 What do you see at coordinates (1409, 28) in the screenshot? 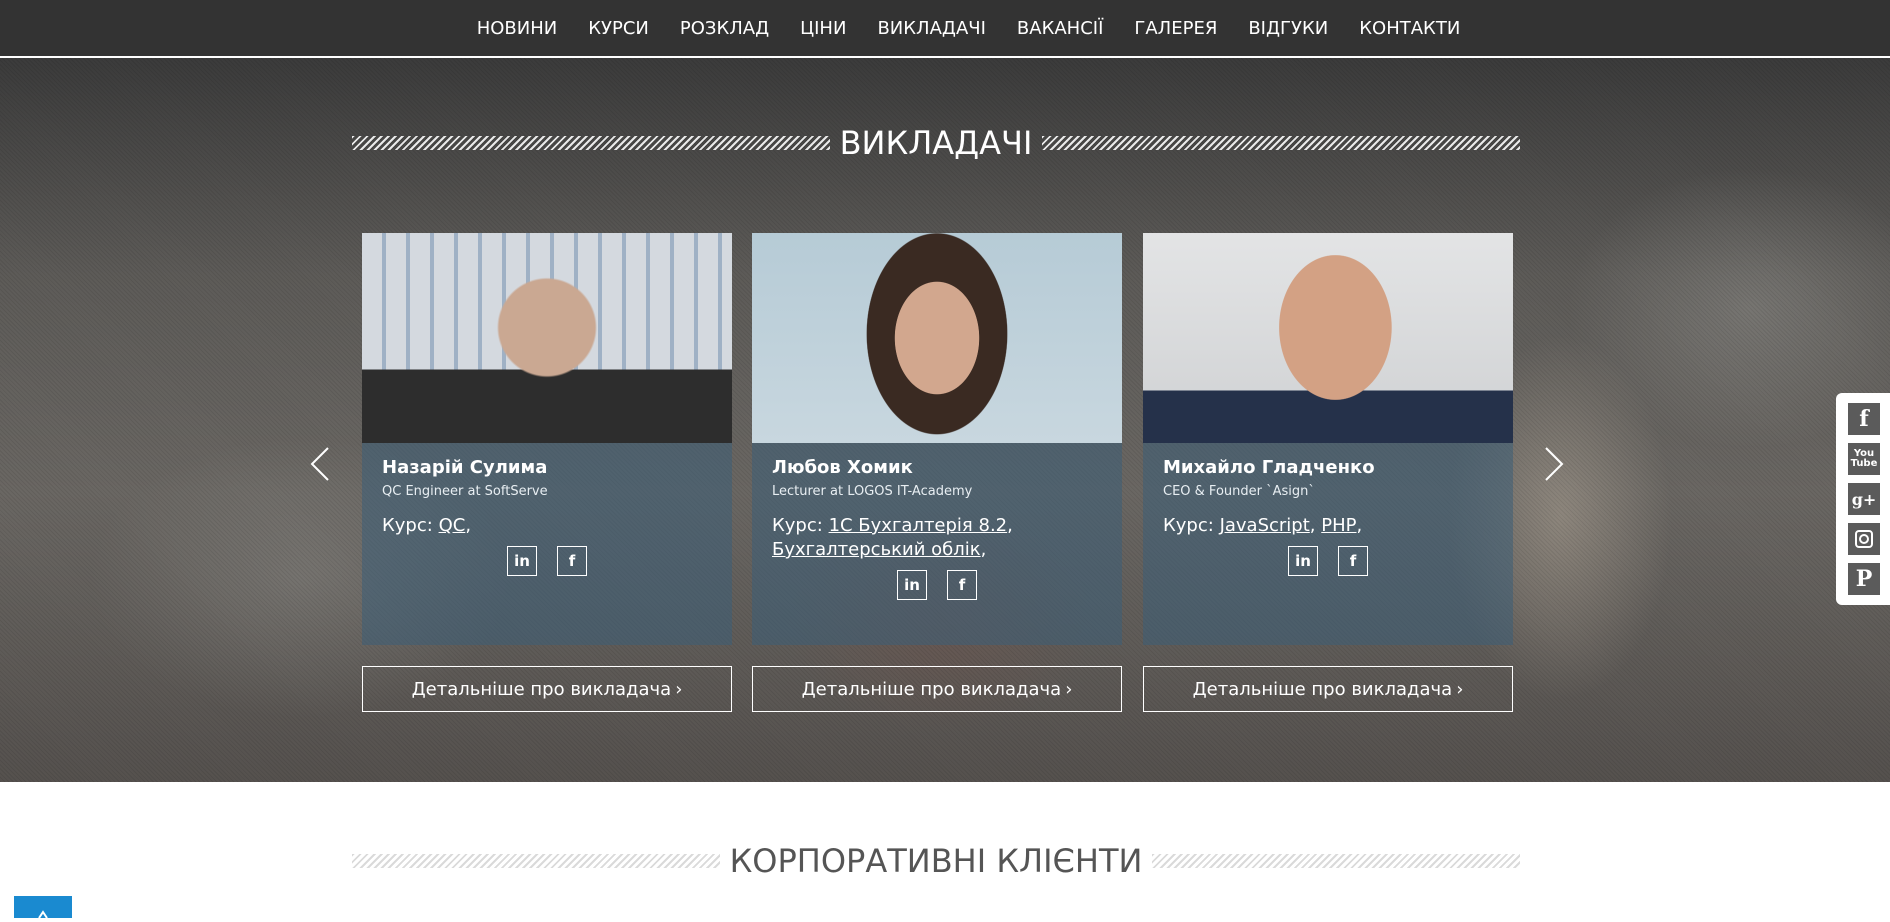
I see `nav-item-contacts: КОНТАКТИ` at bounding box center [1409, 28].